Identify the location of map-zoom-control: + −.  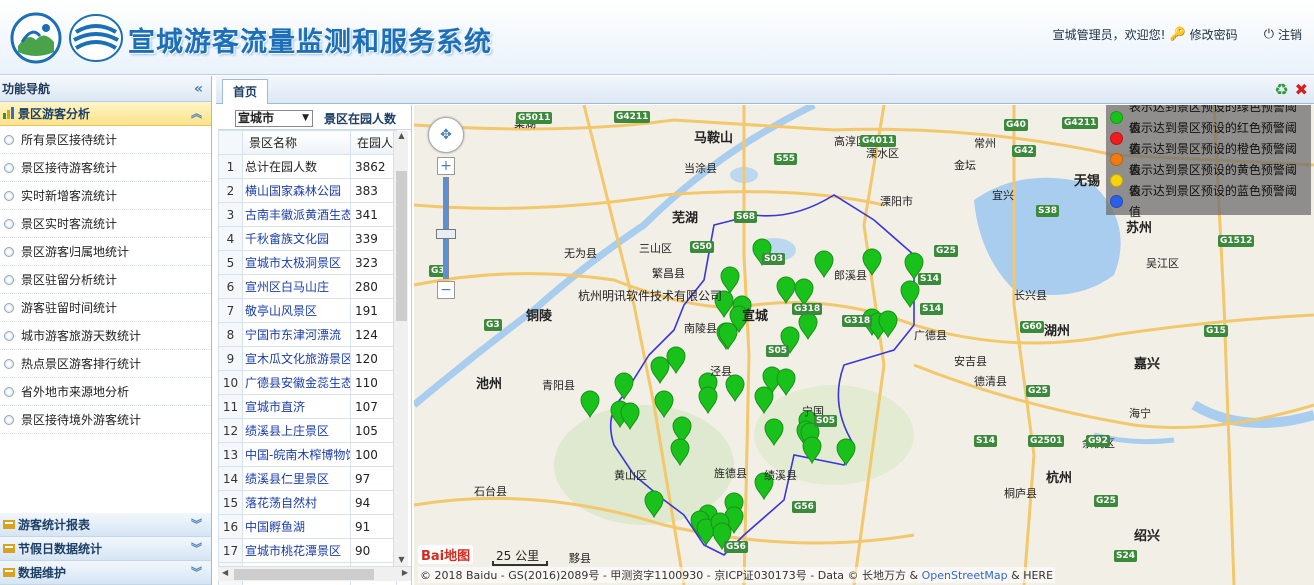
(446, 228).